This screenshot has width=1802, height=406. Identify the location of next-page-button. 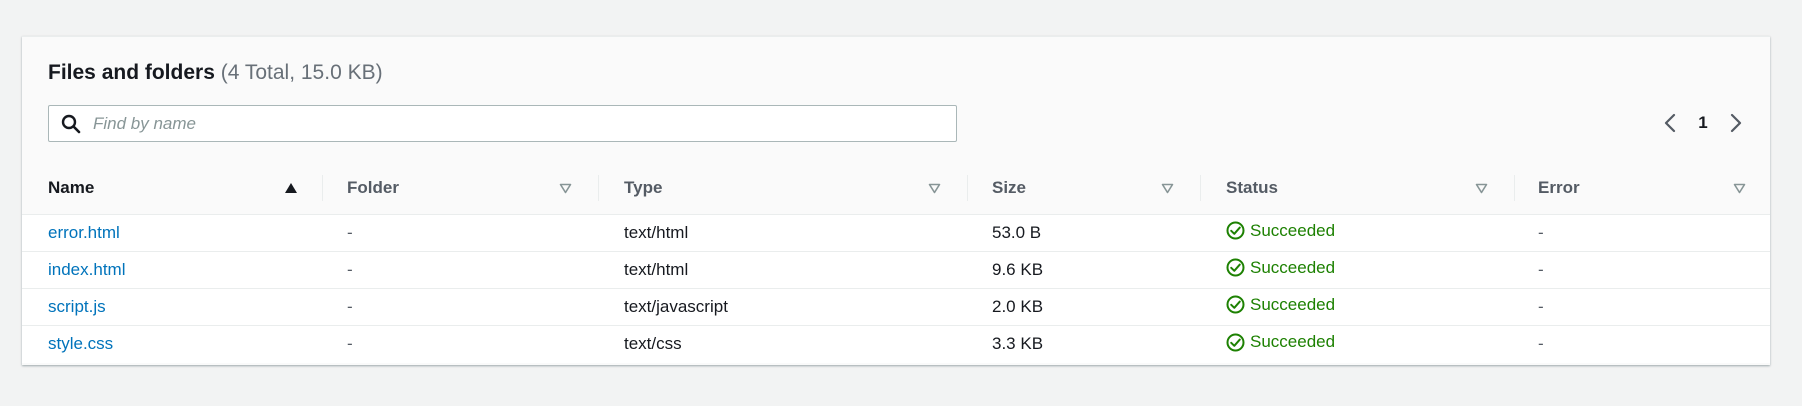
(1736, 123).